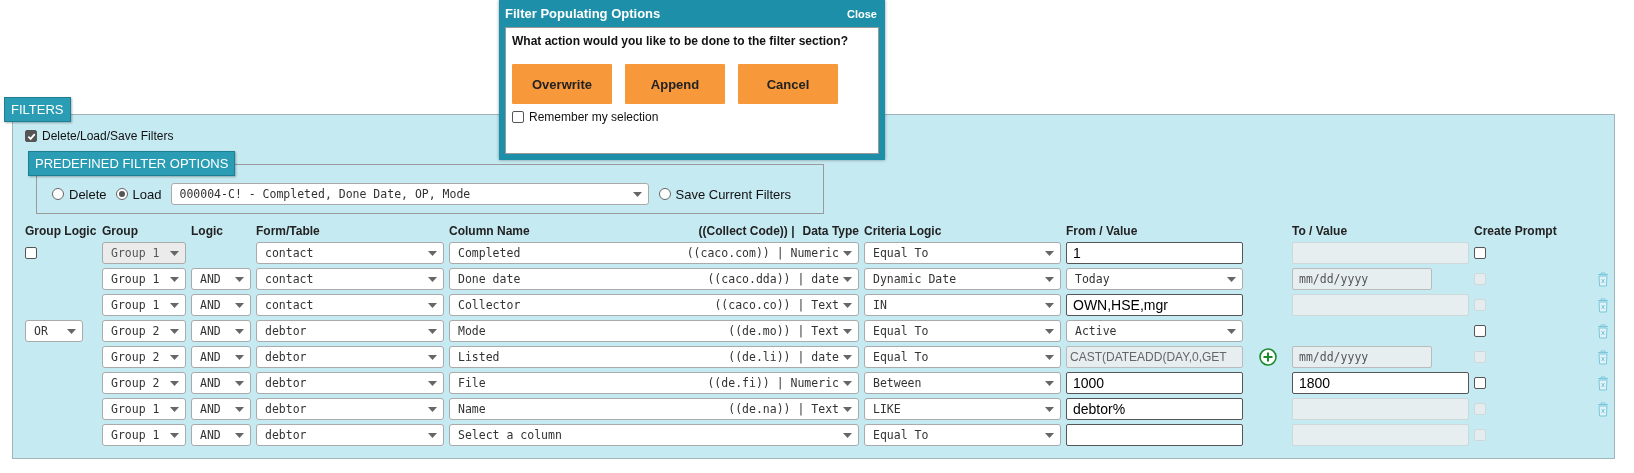 The image size is (1634, 473). I want to click on close-button: Close, so click(862, 13).